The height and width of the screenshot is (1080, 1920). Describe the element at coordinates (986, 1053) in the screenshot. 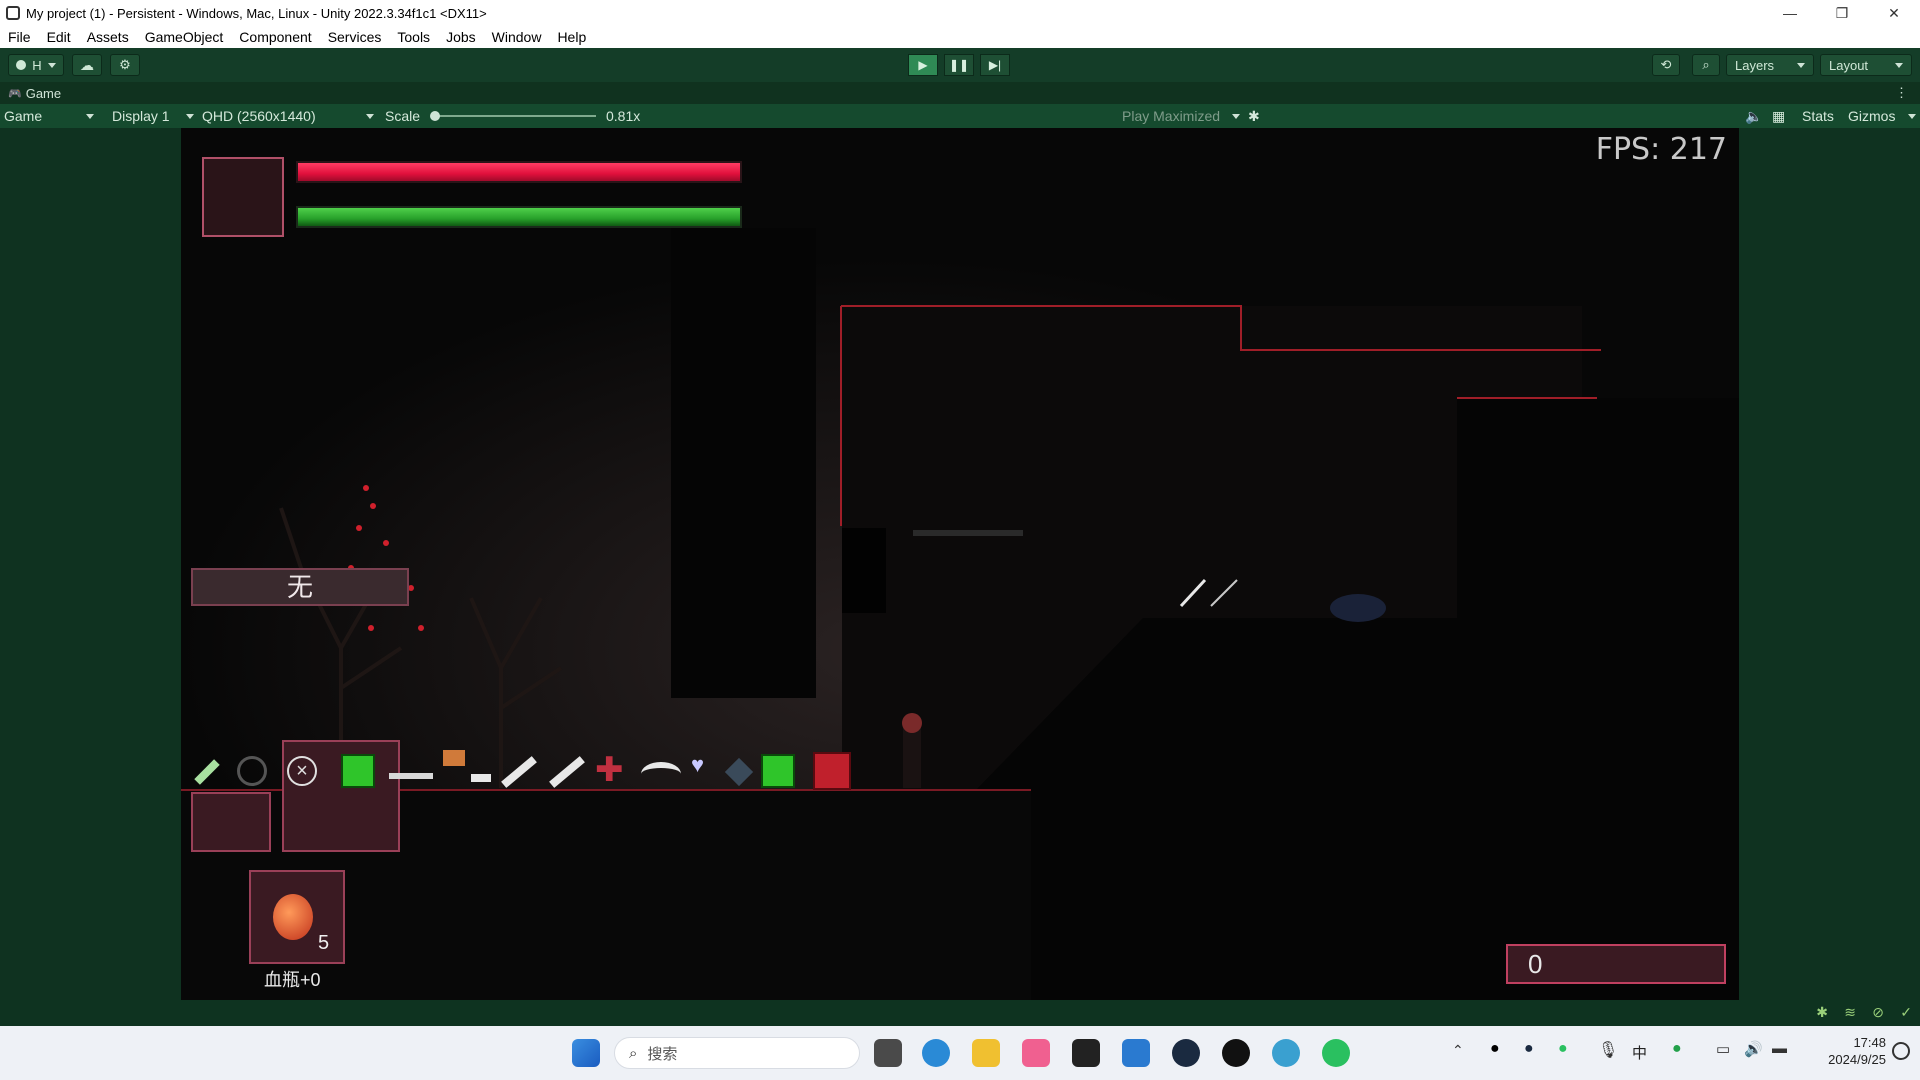

I see `file-explorer-icon` at that location.